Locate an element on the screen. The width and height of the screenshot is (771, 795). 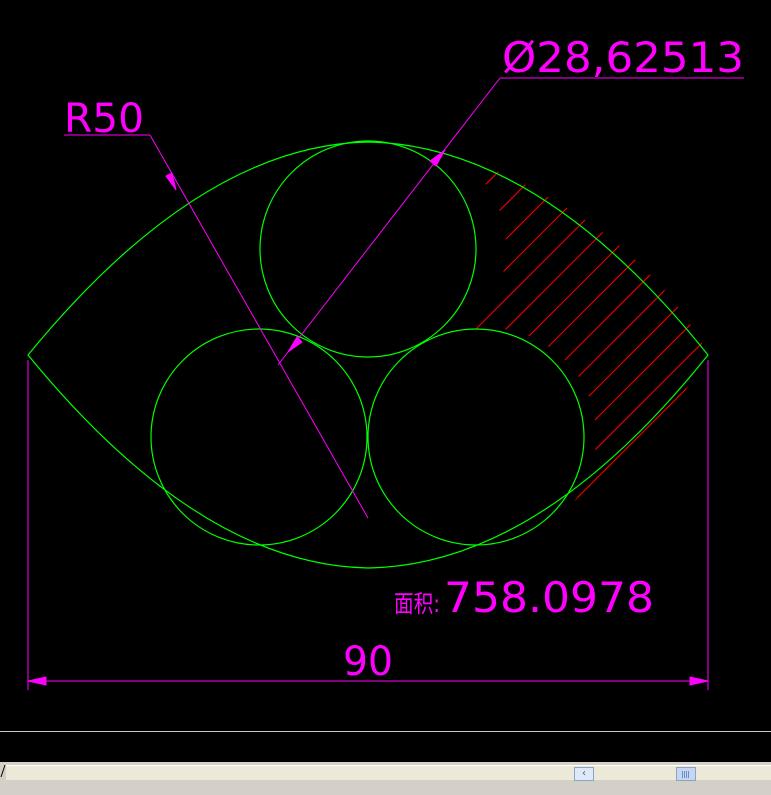
grip-icon is located at coordinates (686, 774).